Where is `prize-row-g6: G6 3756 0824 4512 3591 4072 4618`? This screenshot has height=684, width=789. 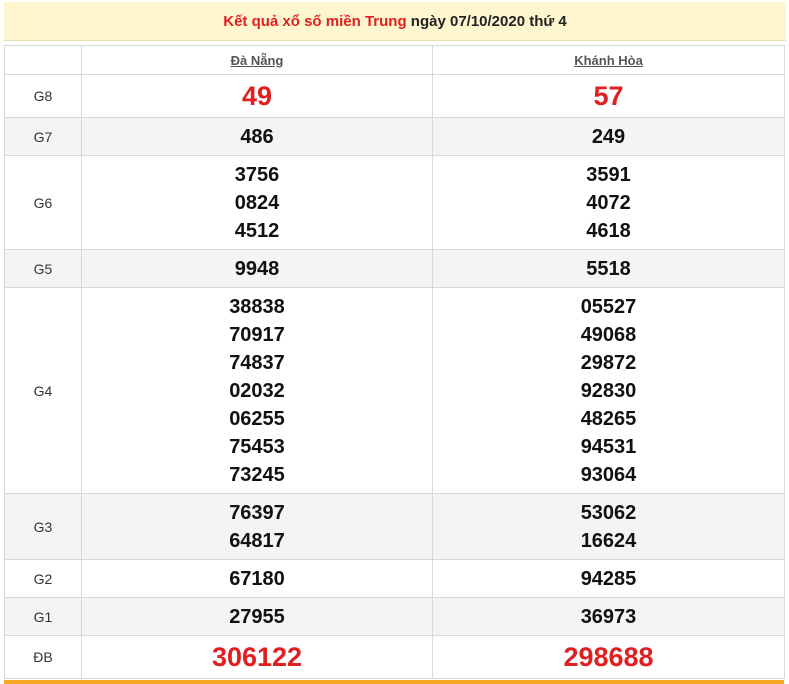
prize-row-g6: G6 3756 0824 4512 3591 4072 4618 is located at coordinates (394, 202).